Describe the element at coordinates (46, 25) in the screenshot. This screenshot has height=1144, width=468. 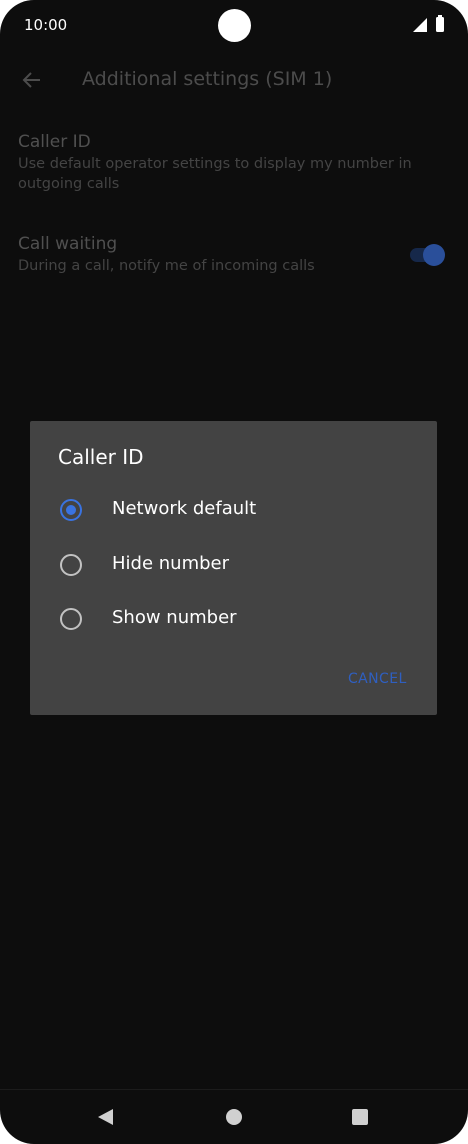
I see `status-time: 10:00` at that location.